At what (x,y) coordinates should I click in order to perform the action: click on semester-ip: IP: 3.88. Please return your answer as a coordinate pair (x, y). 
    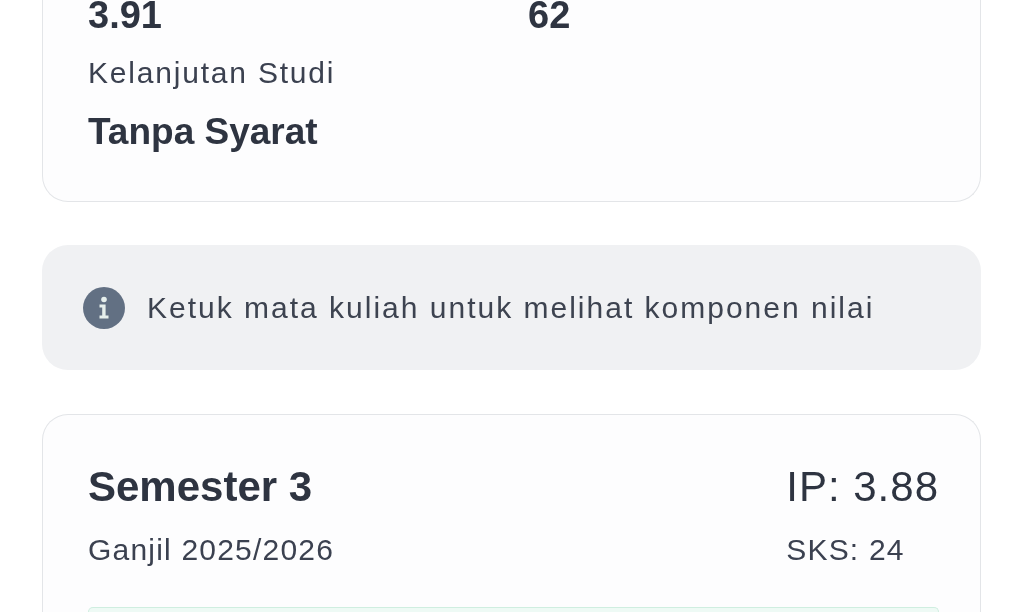
    Looking at the image, I should click on (862, 487).